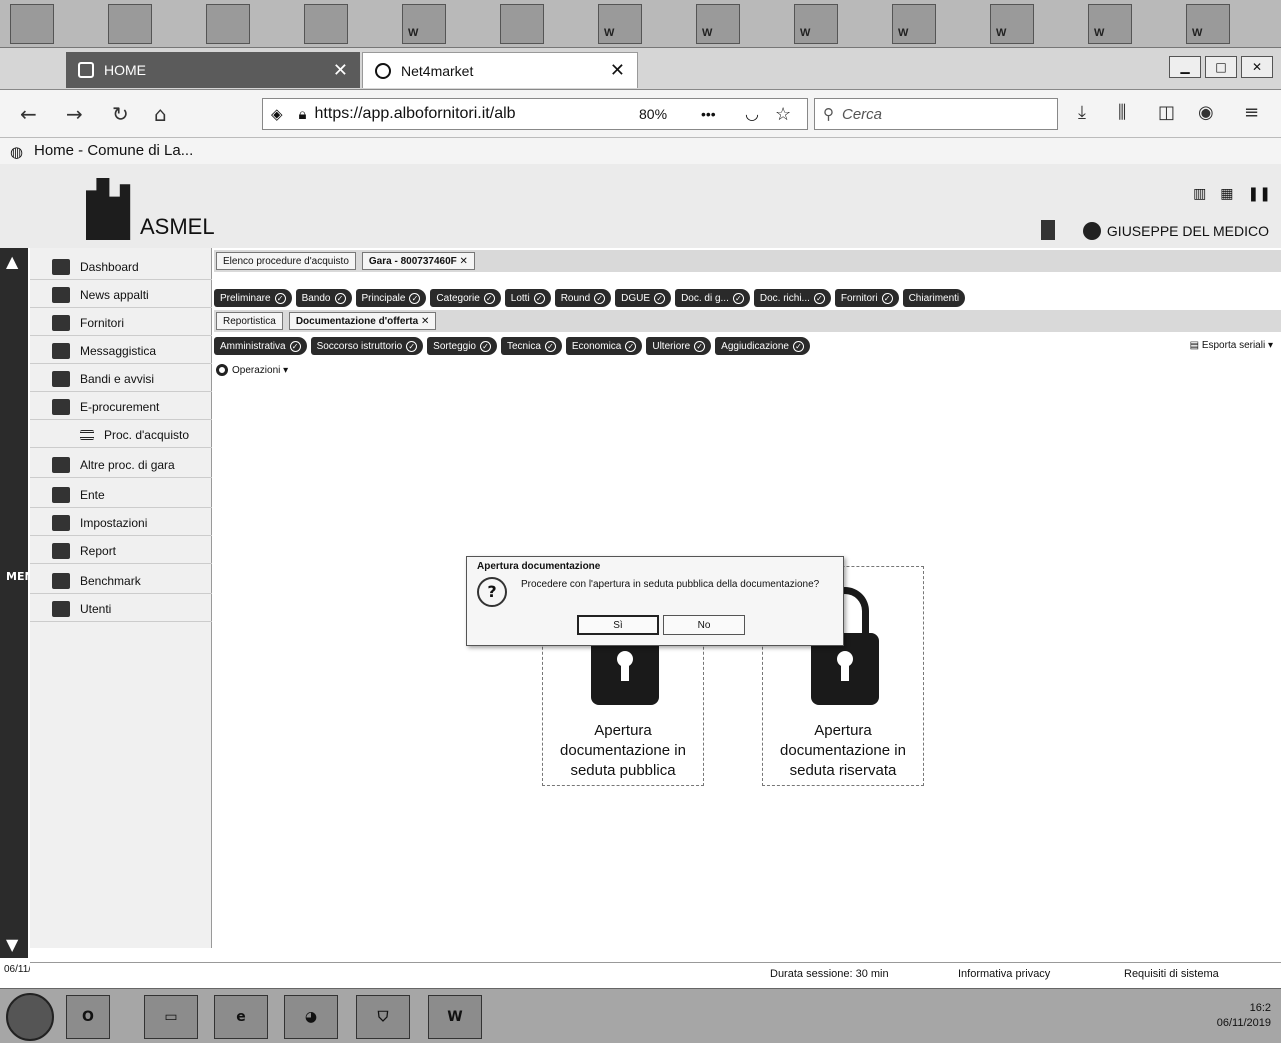 Image resolution: width=1281 pixels, height=1043 pixels. I want to click on tab-net4market: Net4market ✕, so click(500, 70).